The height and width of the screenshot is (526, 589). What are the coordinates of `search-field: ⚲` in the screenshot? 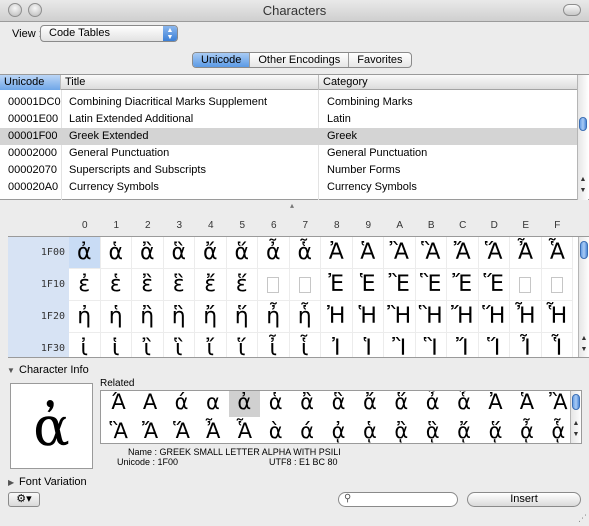 It's located at (398, 499).